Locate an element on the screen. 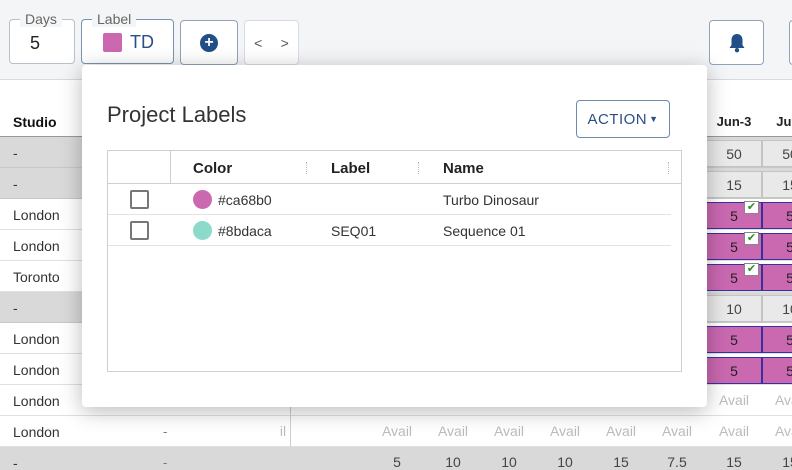  color-column-header: Color is located at coordinates (212, 168).